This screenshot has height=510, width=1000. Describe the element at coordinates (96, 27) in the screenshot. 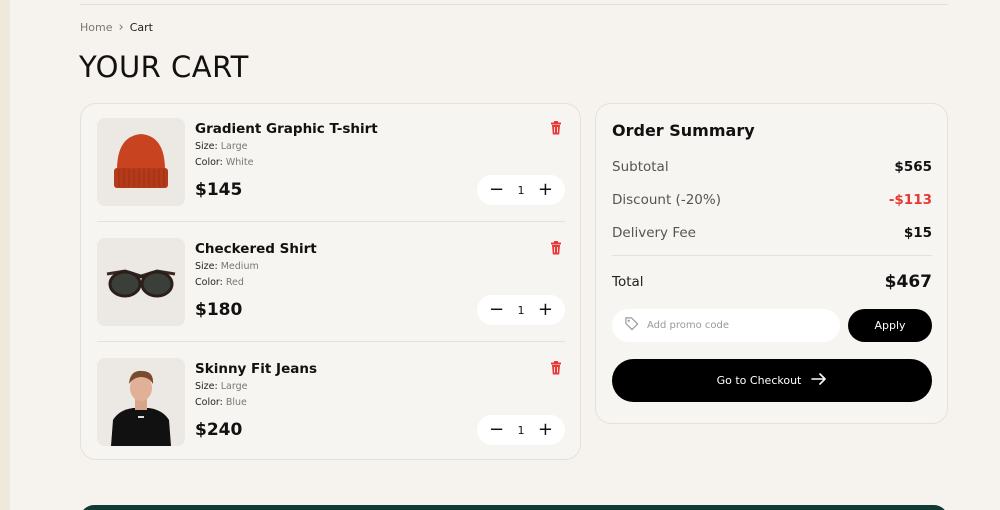

I see `breadcrumb-home-link: Home` at that location.